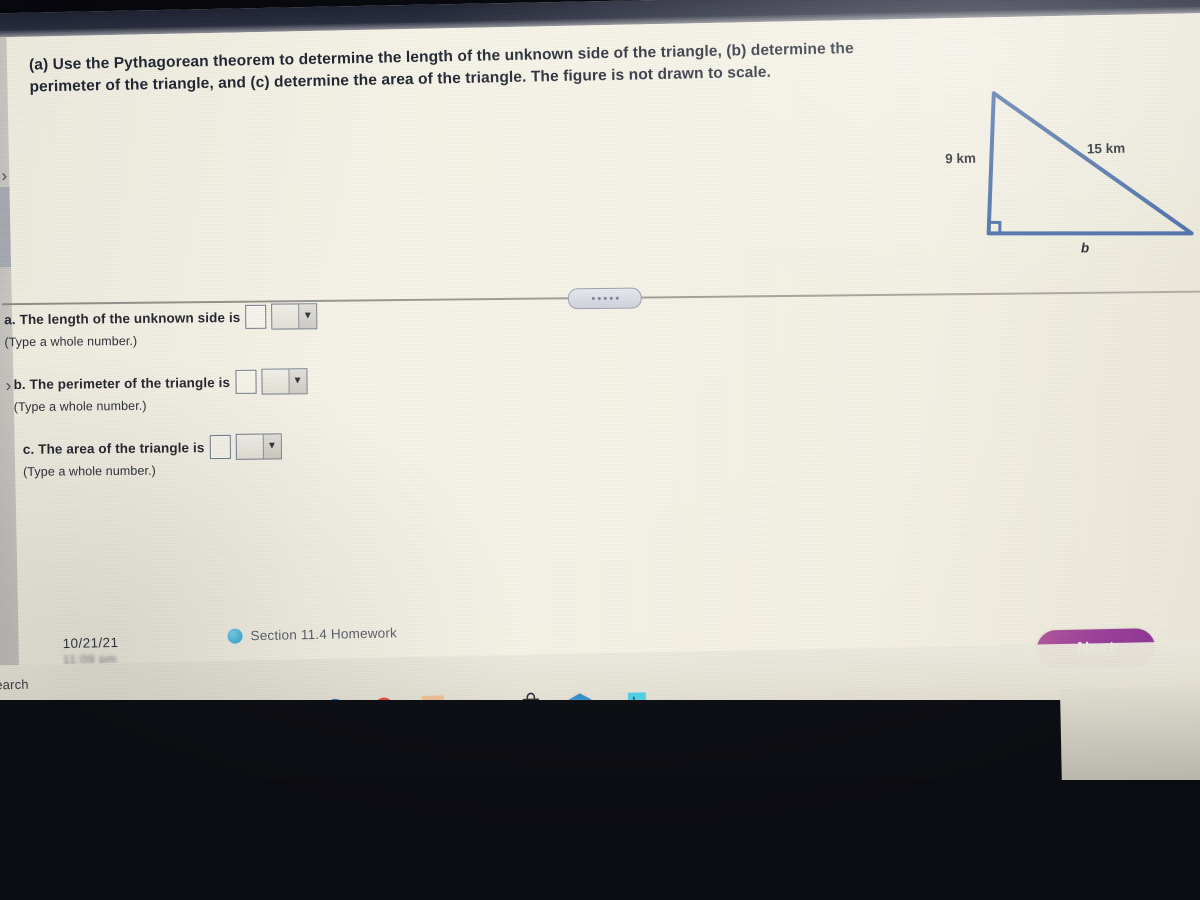 The width and height of the screenshot is (1200, 900). What do you see at coordinates (14, 685) in the screenshot?
I see `search-input: to search` at bounding box center [14, 685].